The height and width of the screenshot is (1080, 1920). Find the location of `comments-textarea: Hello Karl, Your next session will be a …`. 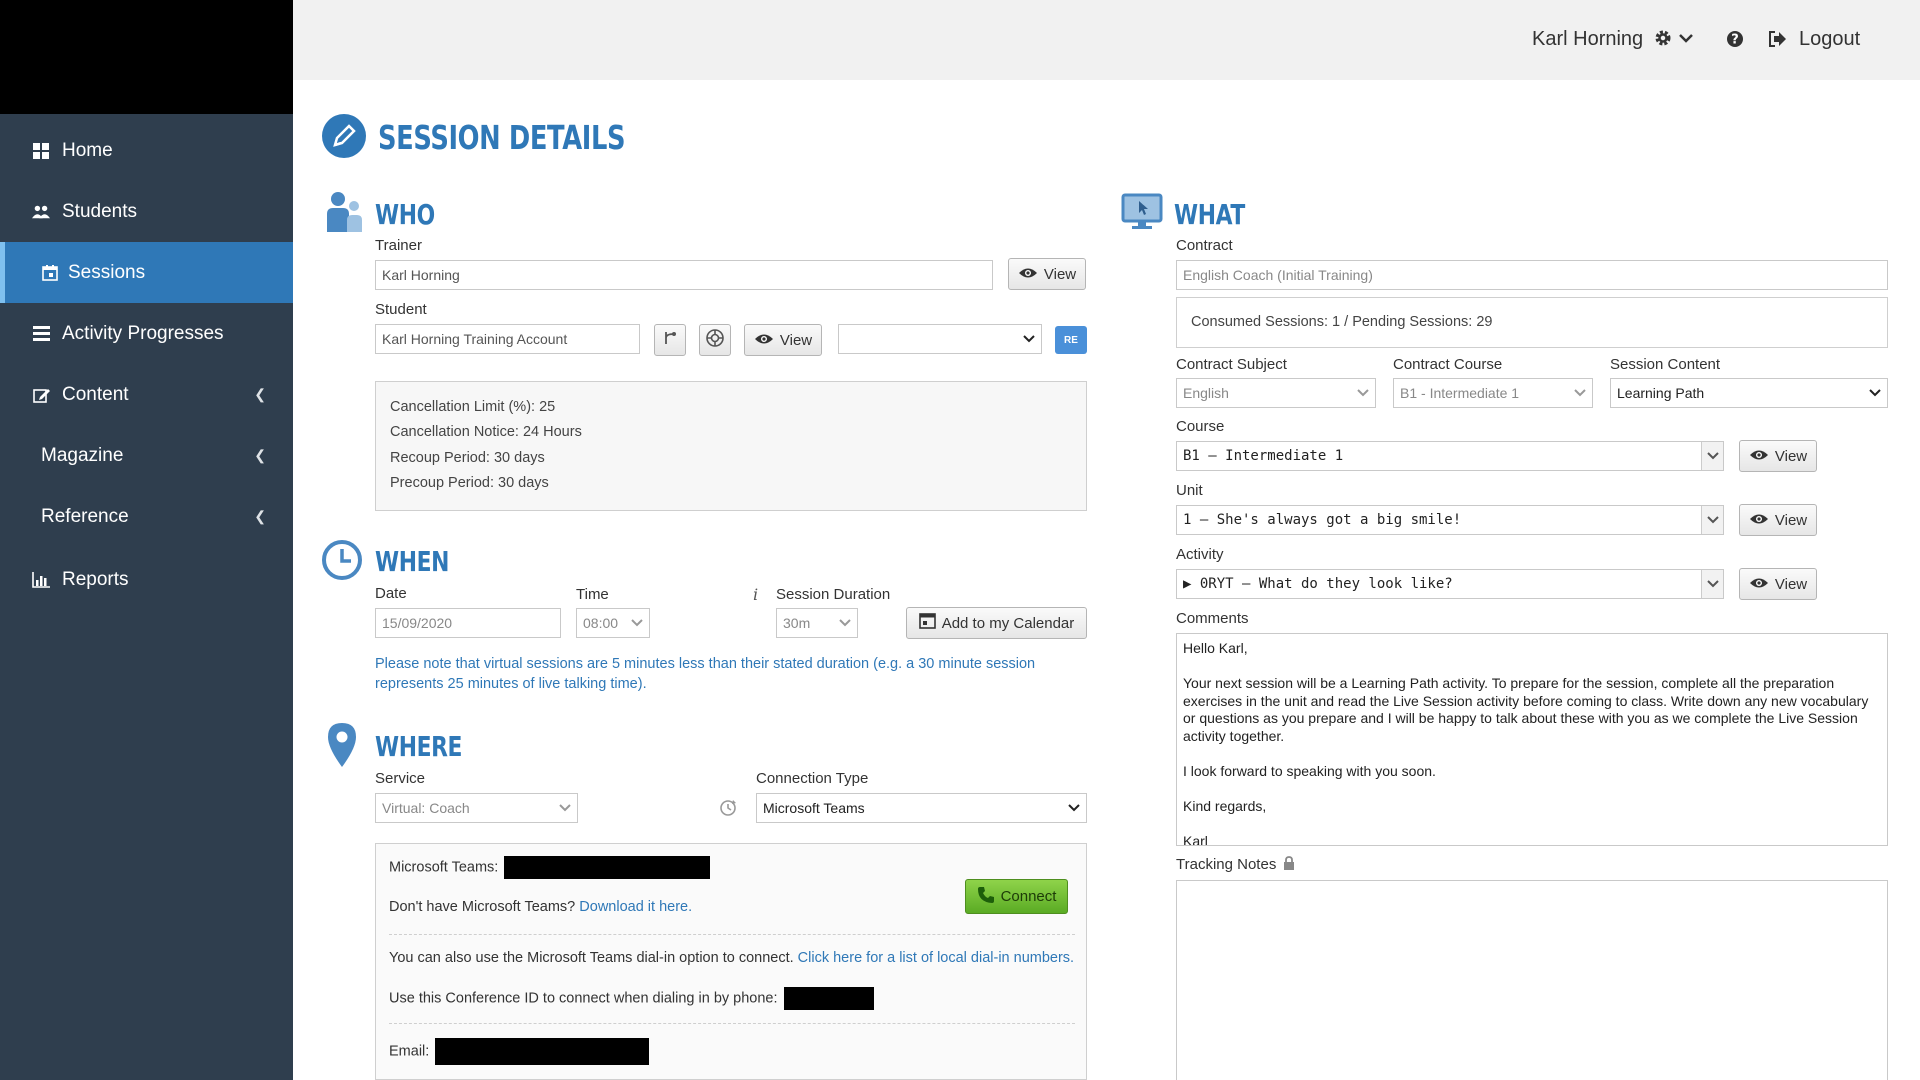

comments-textarea: Hello Karl, Your next session will be a … is located at coordinates (1532, 739).